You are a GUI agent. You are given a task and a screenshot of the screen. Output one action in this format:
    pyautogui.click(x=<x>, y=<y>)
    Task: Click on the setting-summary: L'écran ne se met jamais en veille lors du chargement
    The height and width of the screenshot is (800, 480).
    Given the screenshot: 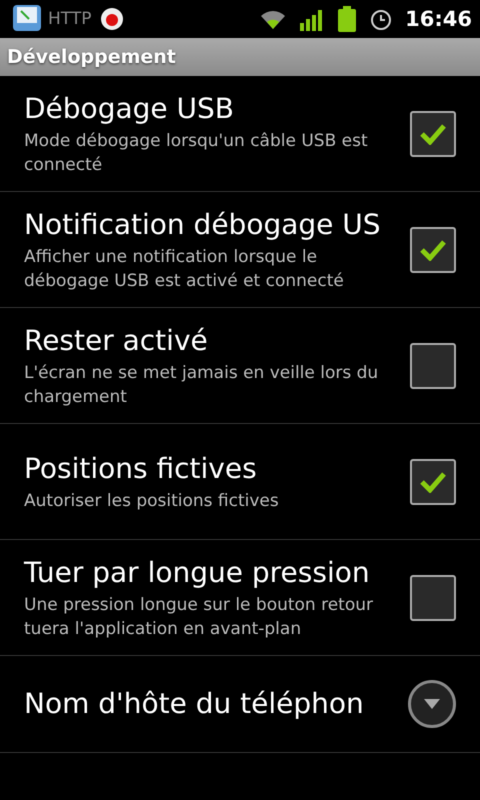 What is the action you would take?
    pyautogui.click(x=202, y=385)
    